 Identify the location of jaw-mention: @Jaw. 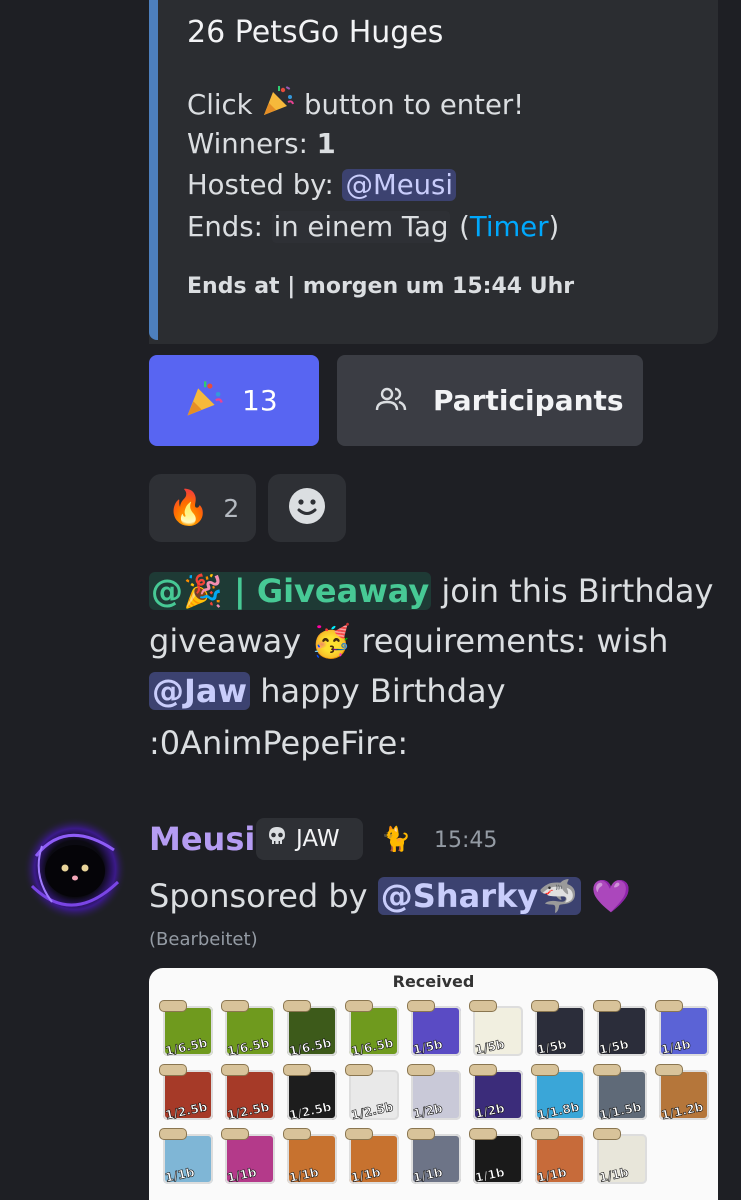
(200, 691).